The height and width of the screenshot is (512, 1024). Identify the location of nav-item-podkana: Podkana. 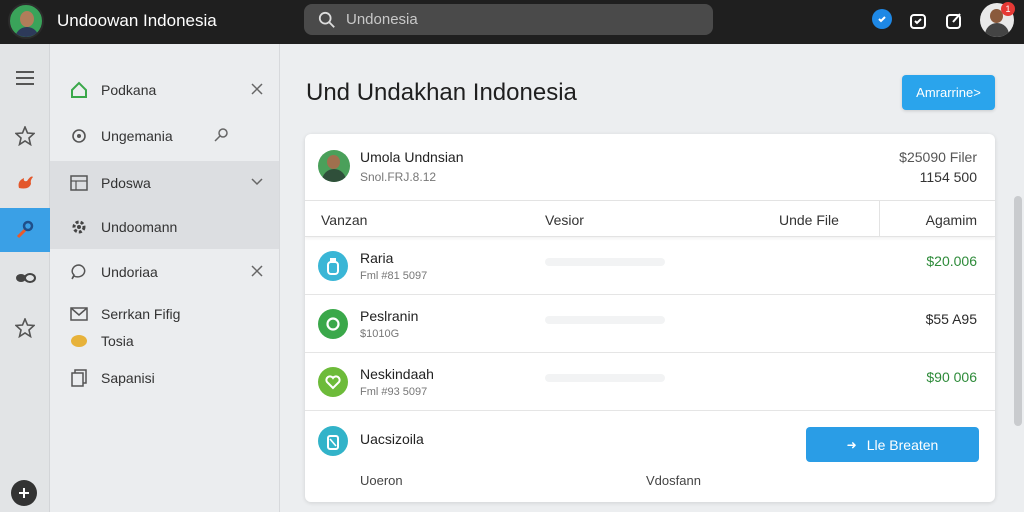
(164, 90).